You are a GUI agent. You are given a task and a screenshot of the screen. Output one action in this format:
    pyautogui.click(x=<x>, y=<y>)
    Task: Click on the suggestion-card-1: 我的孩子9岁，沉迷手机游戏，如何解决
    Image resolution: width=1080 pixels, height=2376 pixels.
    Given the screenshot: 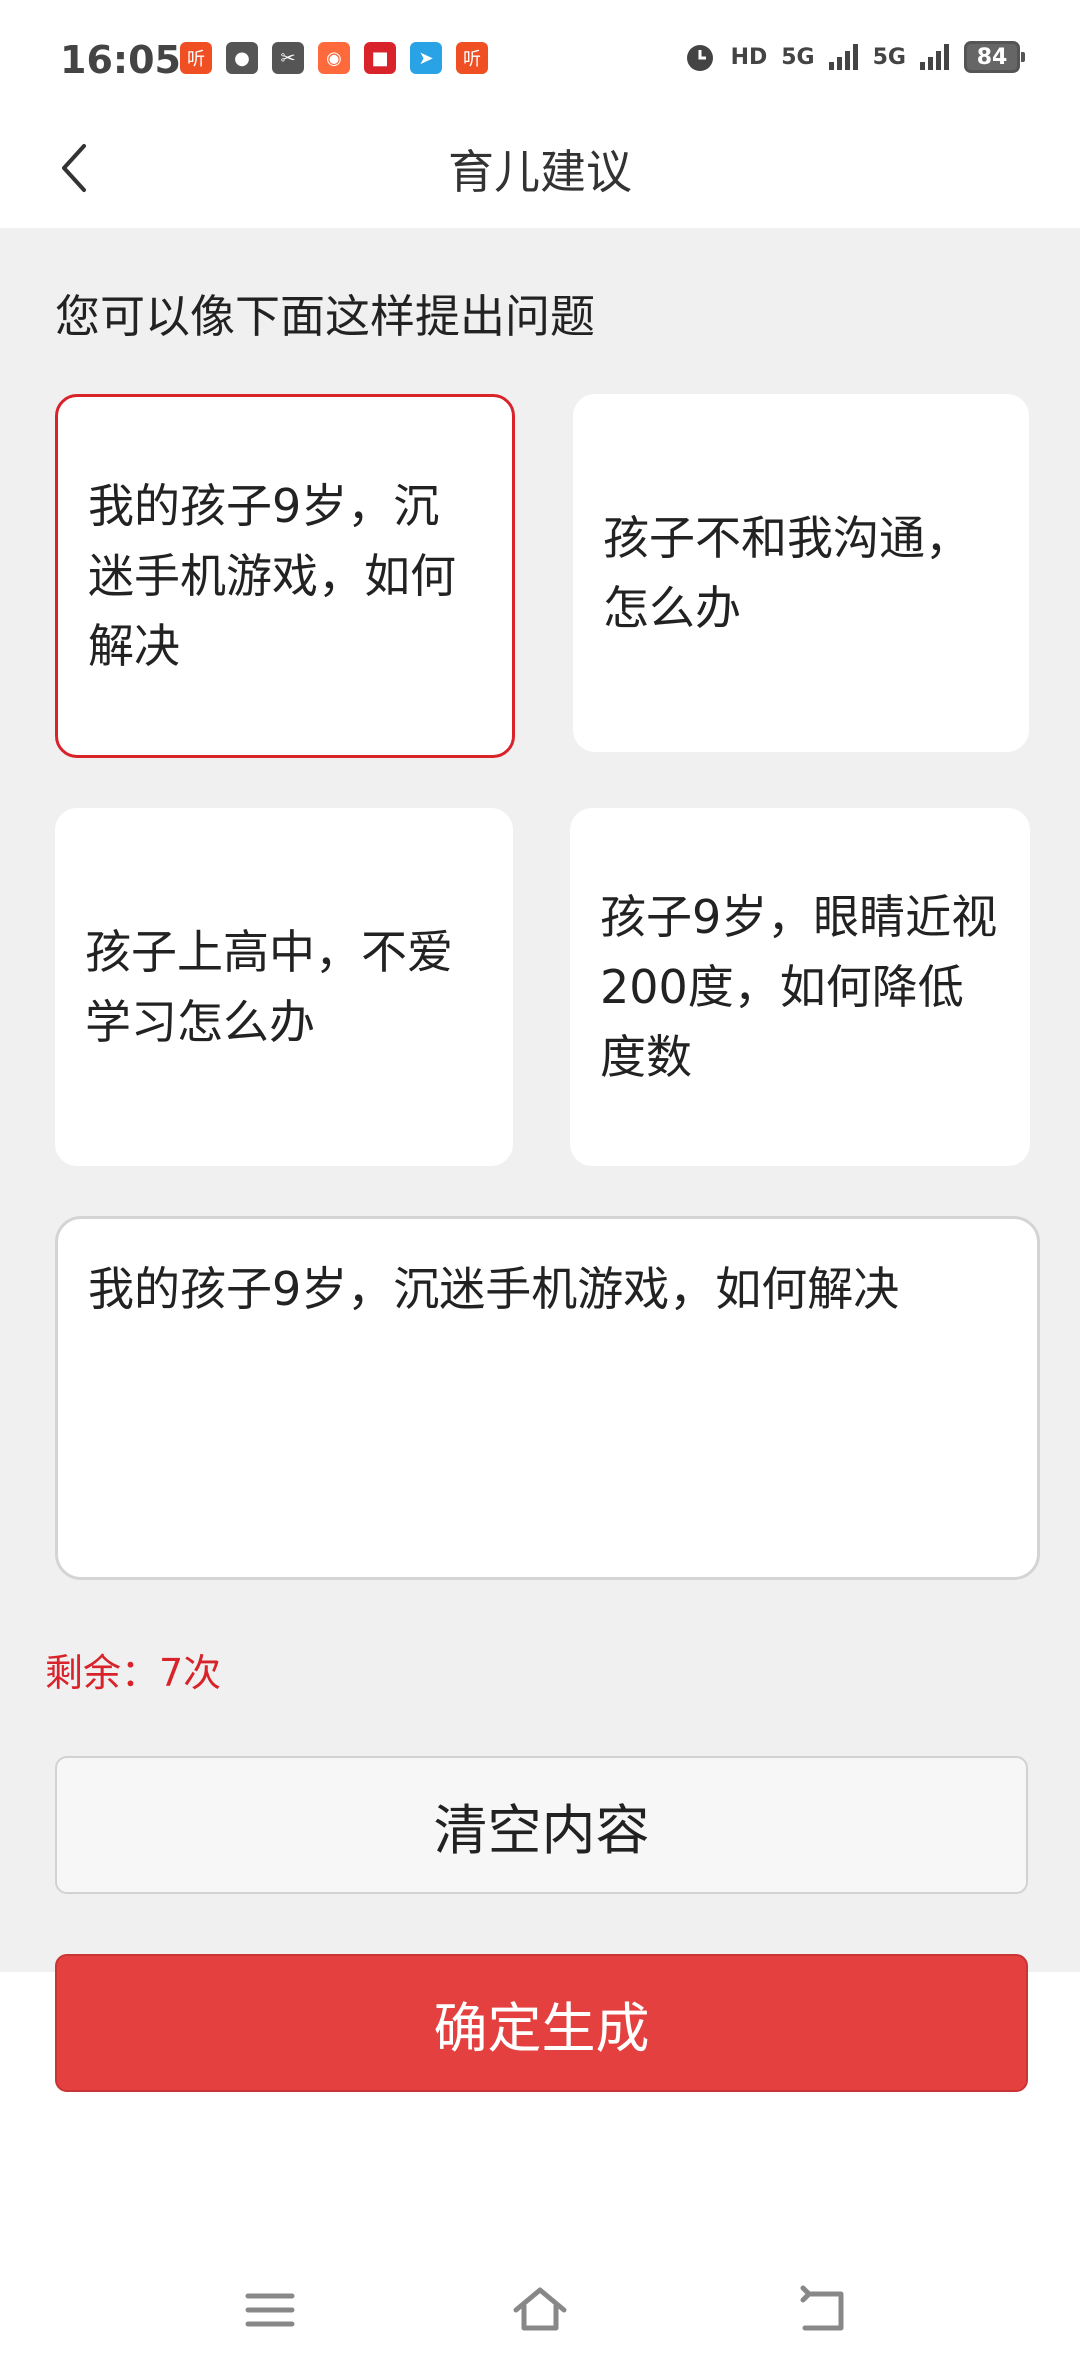 What is the action you would take?
    pyautogui.click(x=285, y=576)
    